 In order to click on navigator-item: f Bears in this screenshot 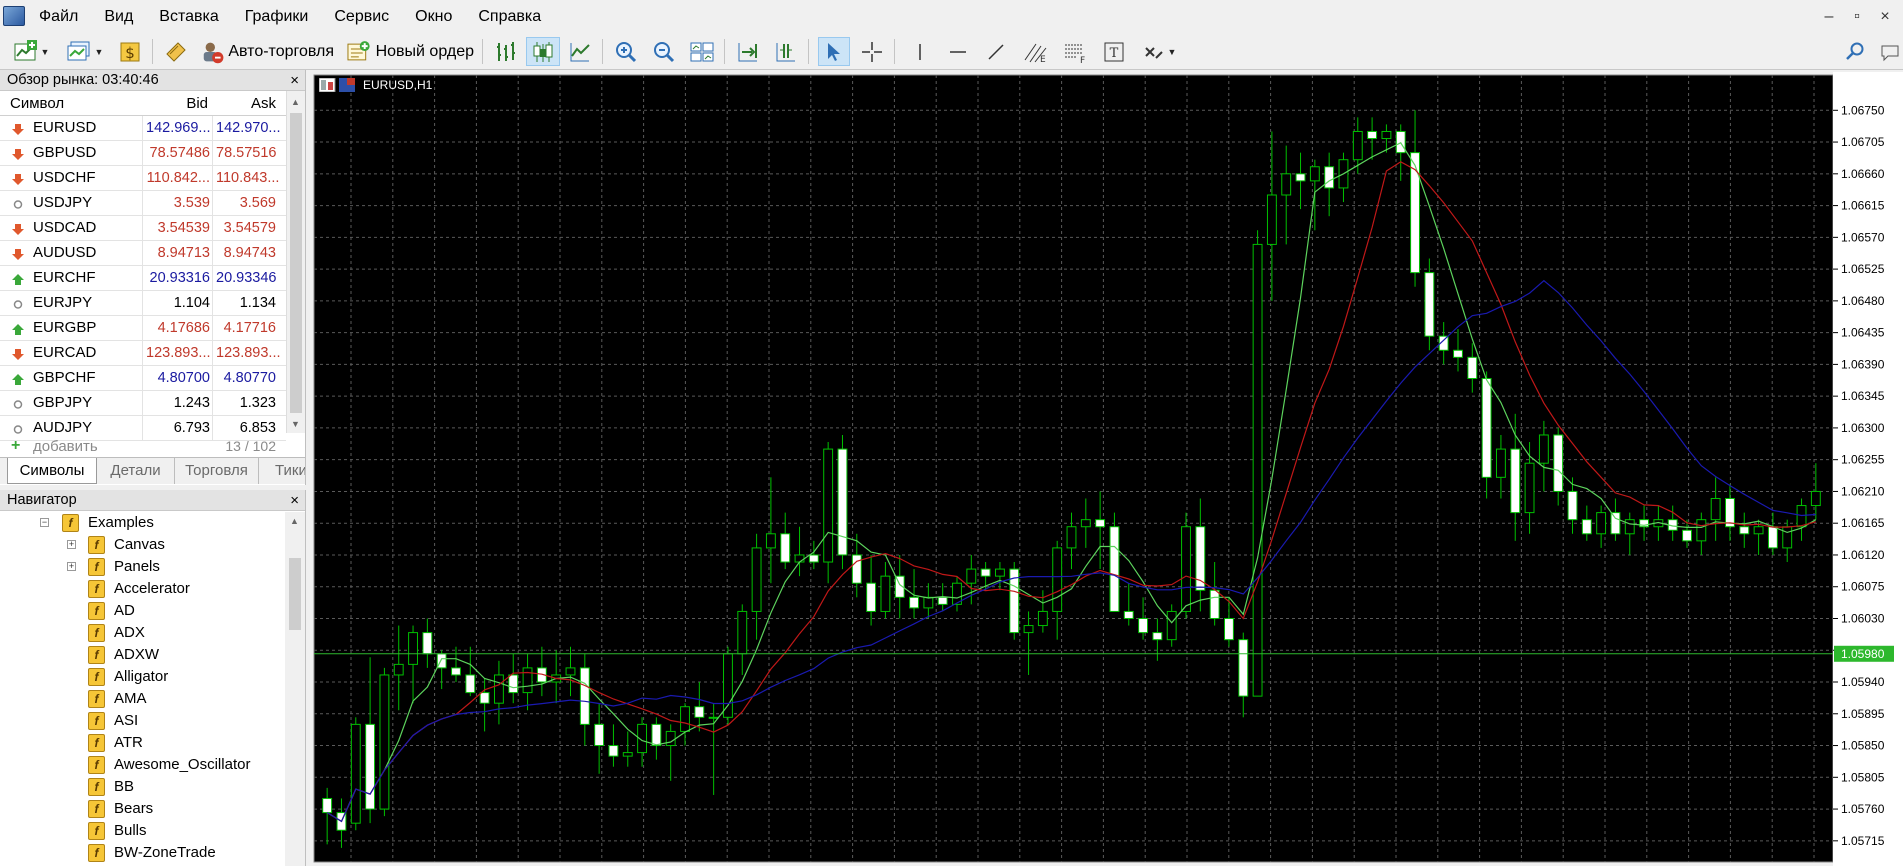, I will do `click(142, 809)`.